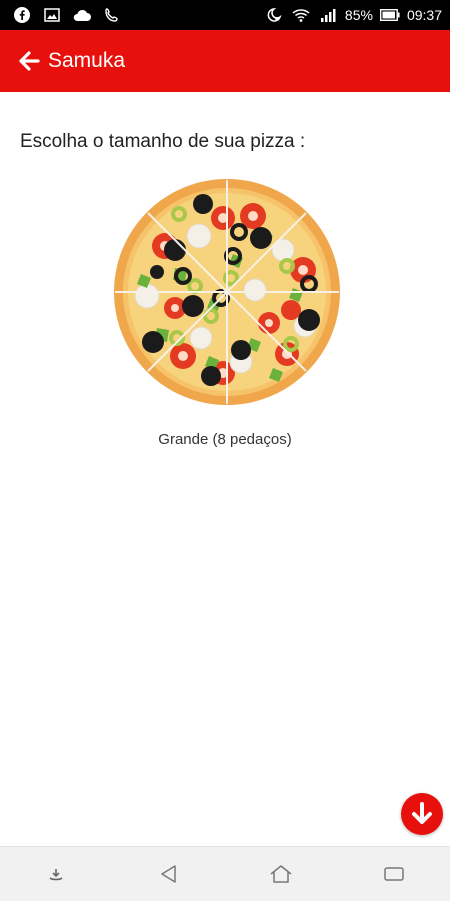 This screenshot has width=450, height=901. I want to click on back-triangle-icon, so click(169, 874).